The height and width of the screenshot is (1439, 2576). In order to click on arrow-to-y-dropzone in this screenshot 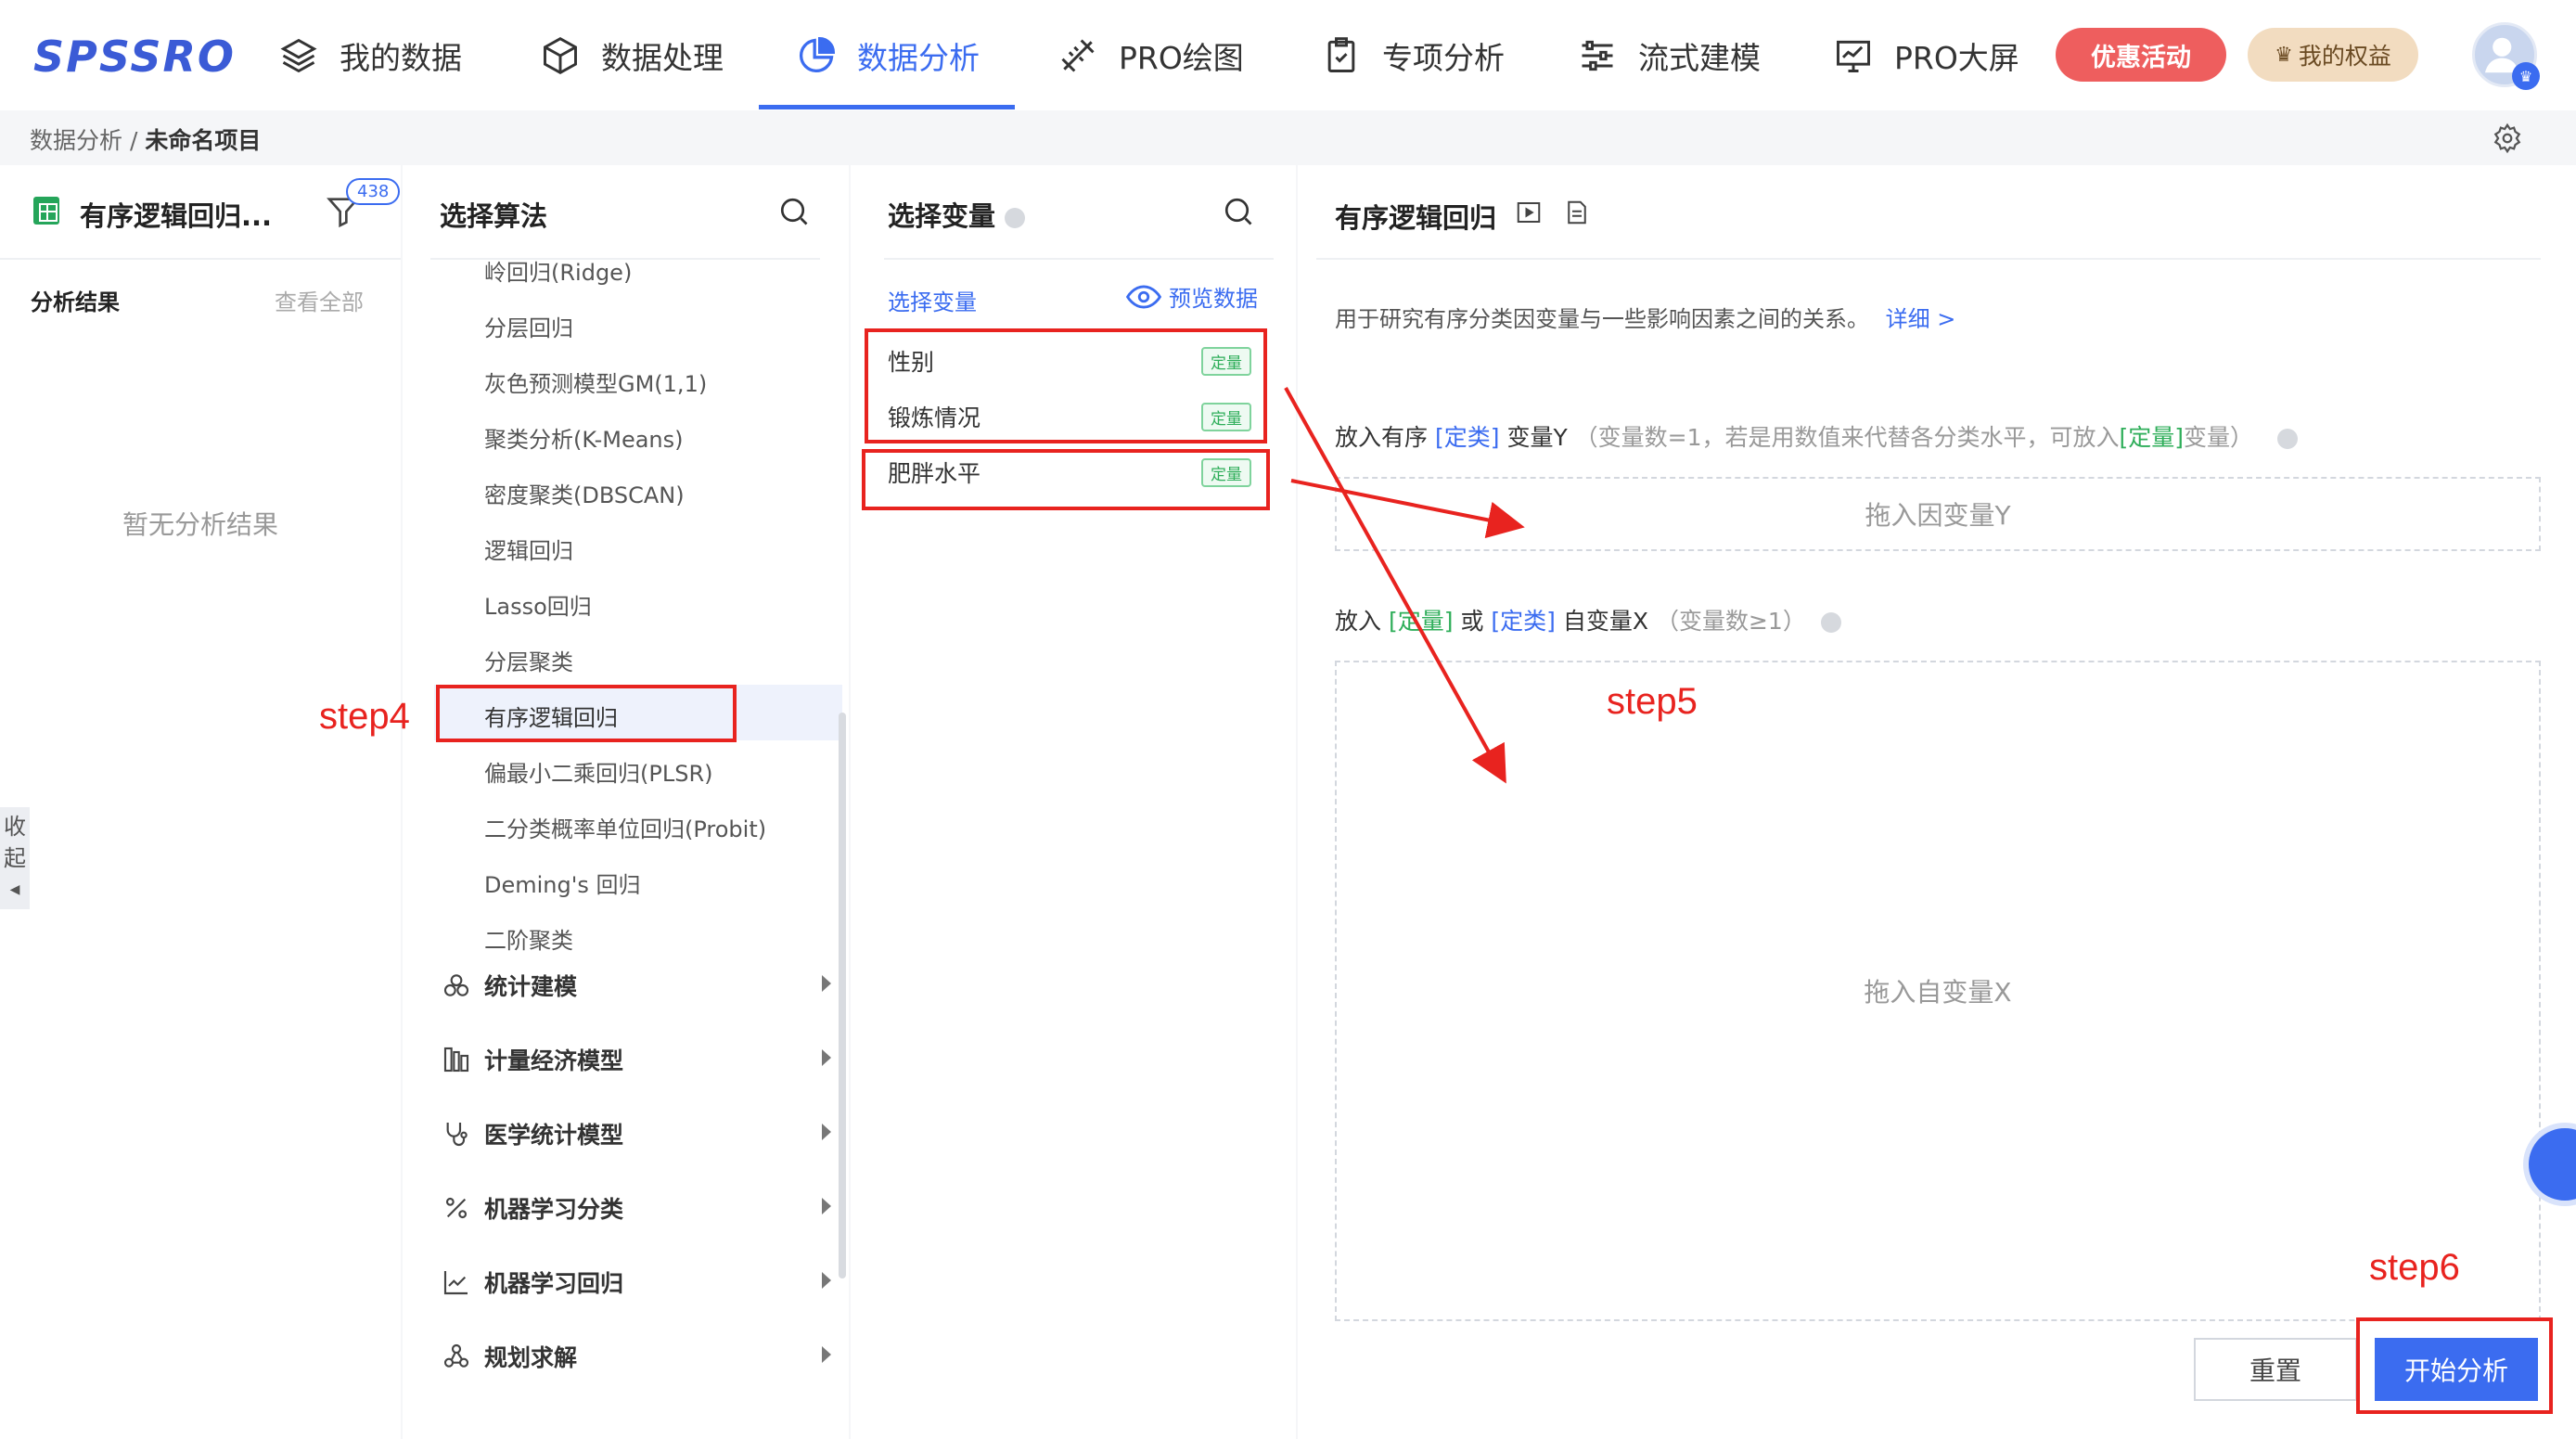, I will do `click(1407, 509)`.